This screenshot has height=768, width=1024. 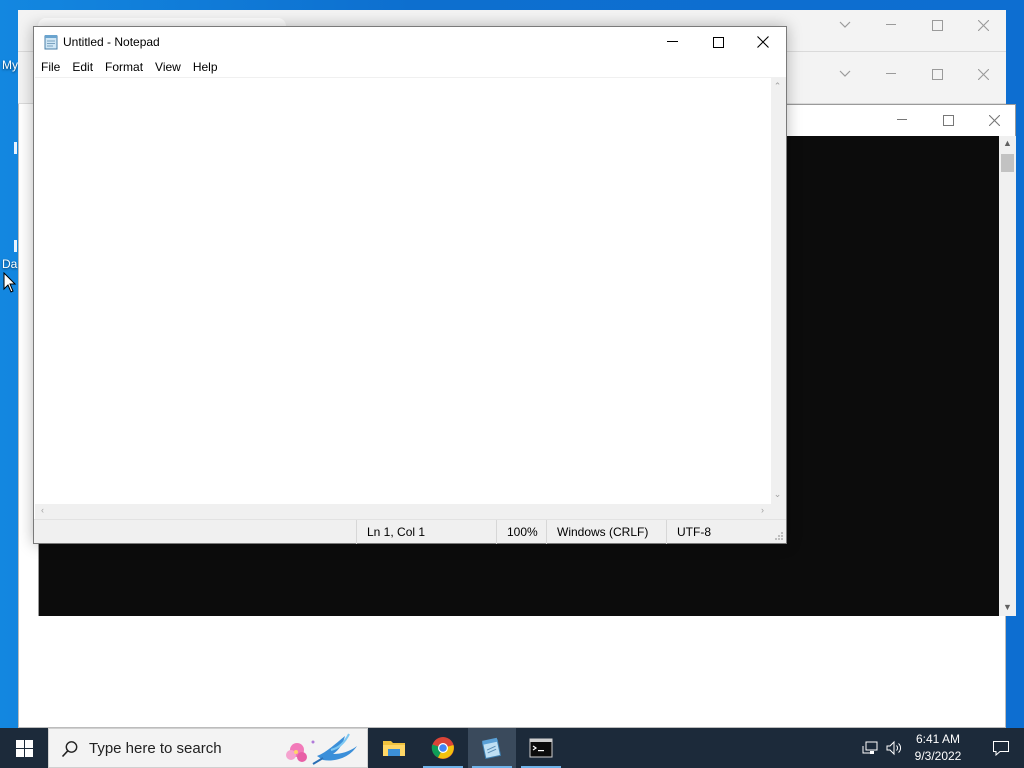 I want to click on scroll-down-icon: ▼, so click(x=1007, y=607).